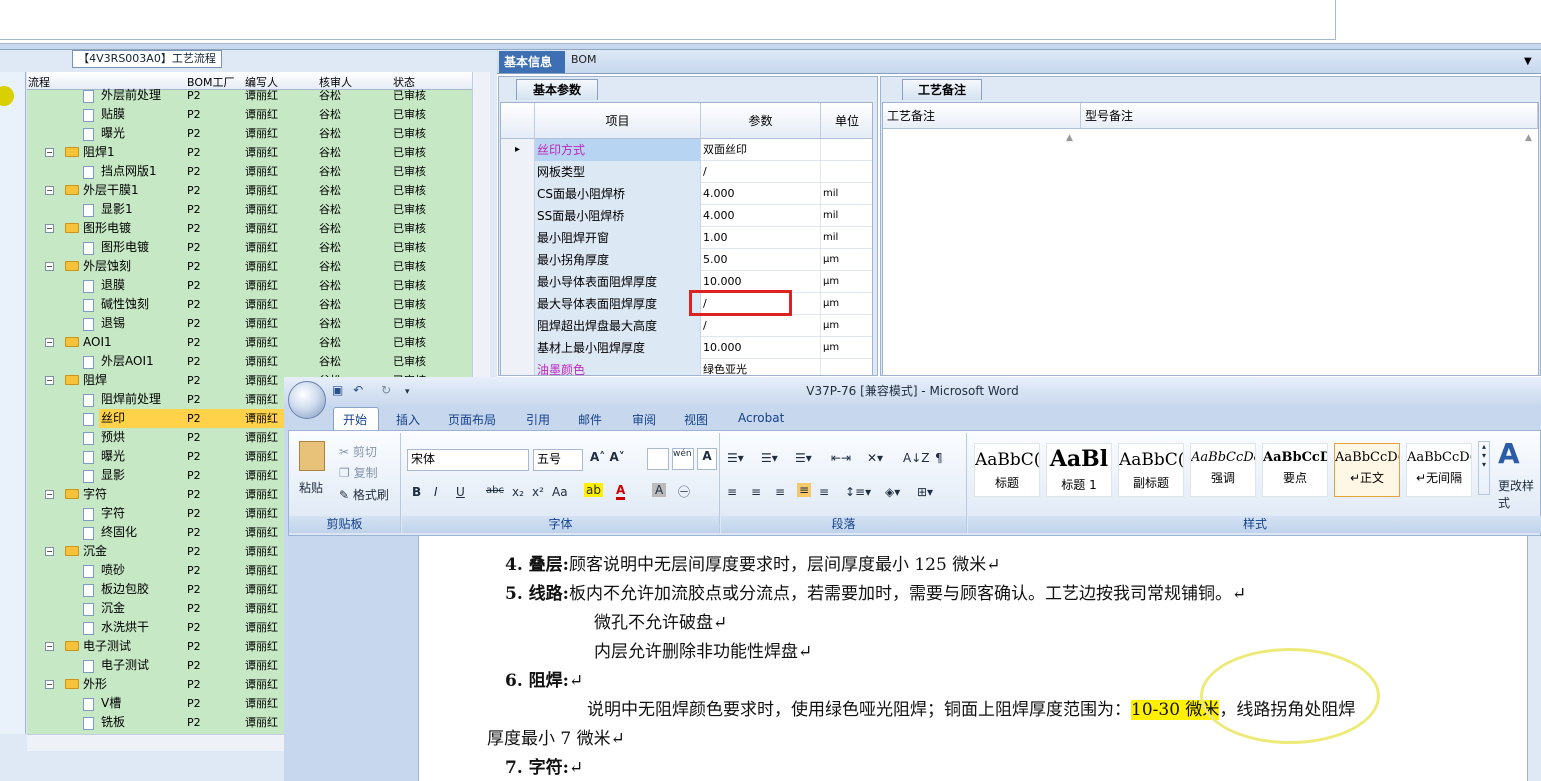 The width and height of the screenshot is (1541, 781). What do you see at coordinates (761, 150) in the screenshot?
I see `param-value: 双面丝印` at bounding box center [761, 150].